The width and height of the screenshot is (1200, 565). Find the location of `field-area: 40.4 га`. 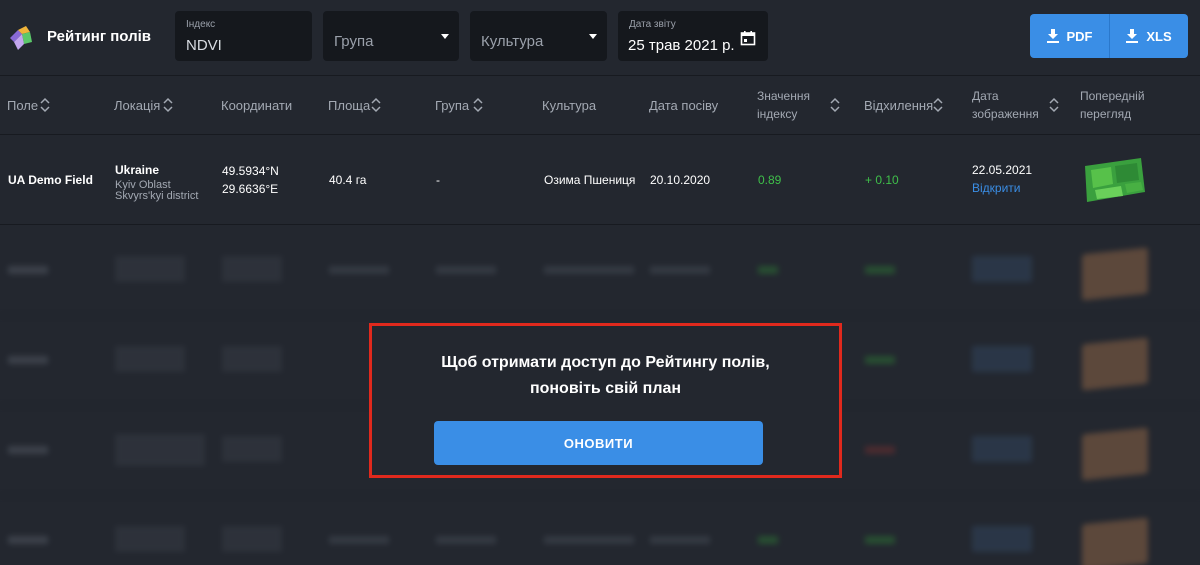

field-area: 40.4 га is located at coordinates (348, 180).